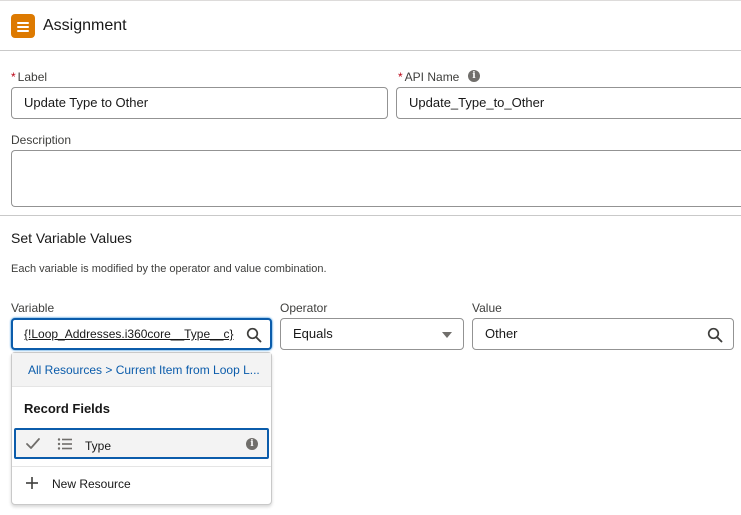 This screenshot has height=515, width=741. Describe the element at coordinates (23, 26) in the screenshot. I see `assignment-icon` at that location.